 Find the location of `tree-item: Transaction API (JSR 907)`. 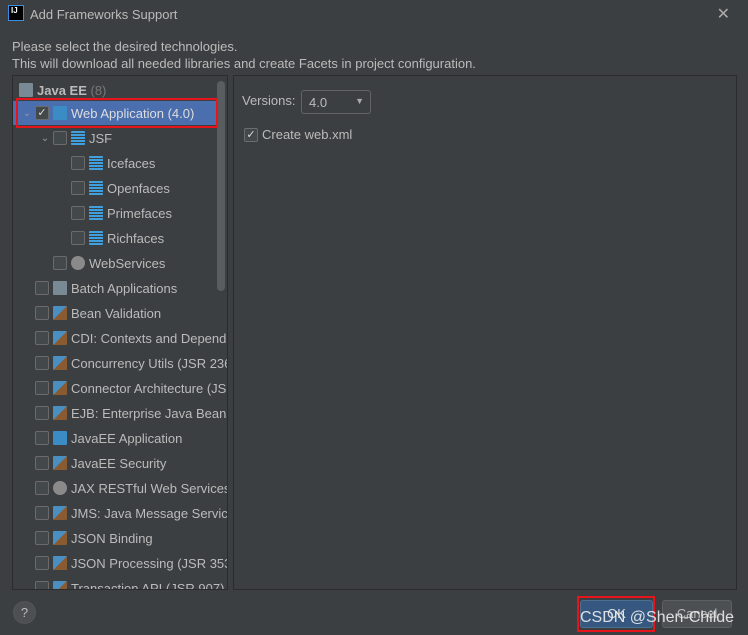

tree-item: Transaction API (JSR 907) is located at coordinates (118, 582).